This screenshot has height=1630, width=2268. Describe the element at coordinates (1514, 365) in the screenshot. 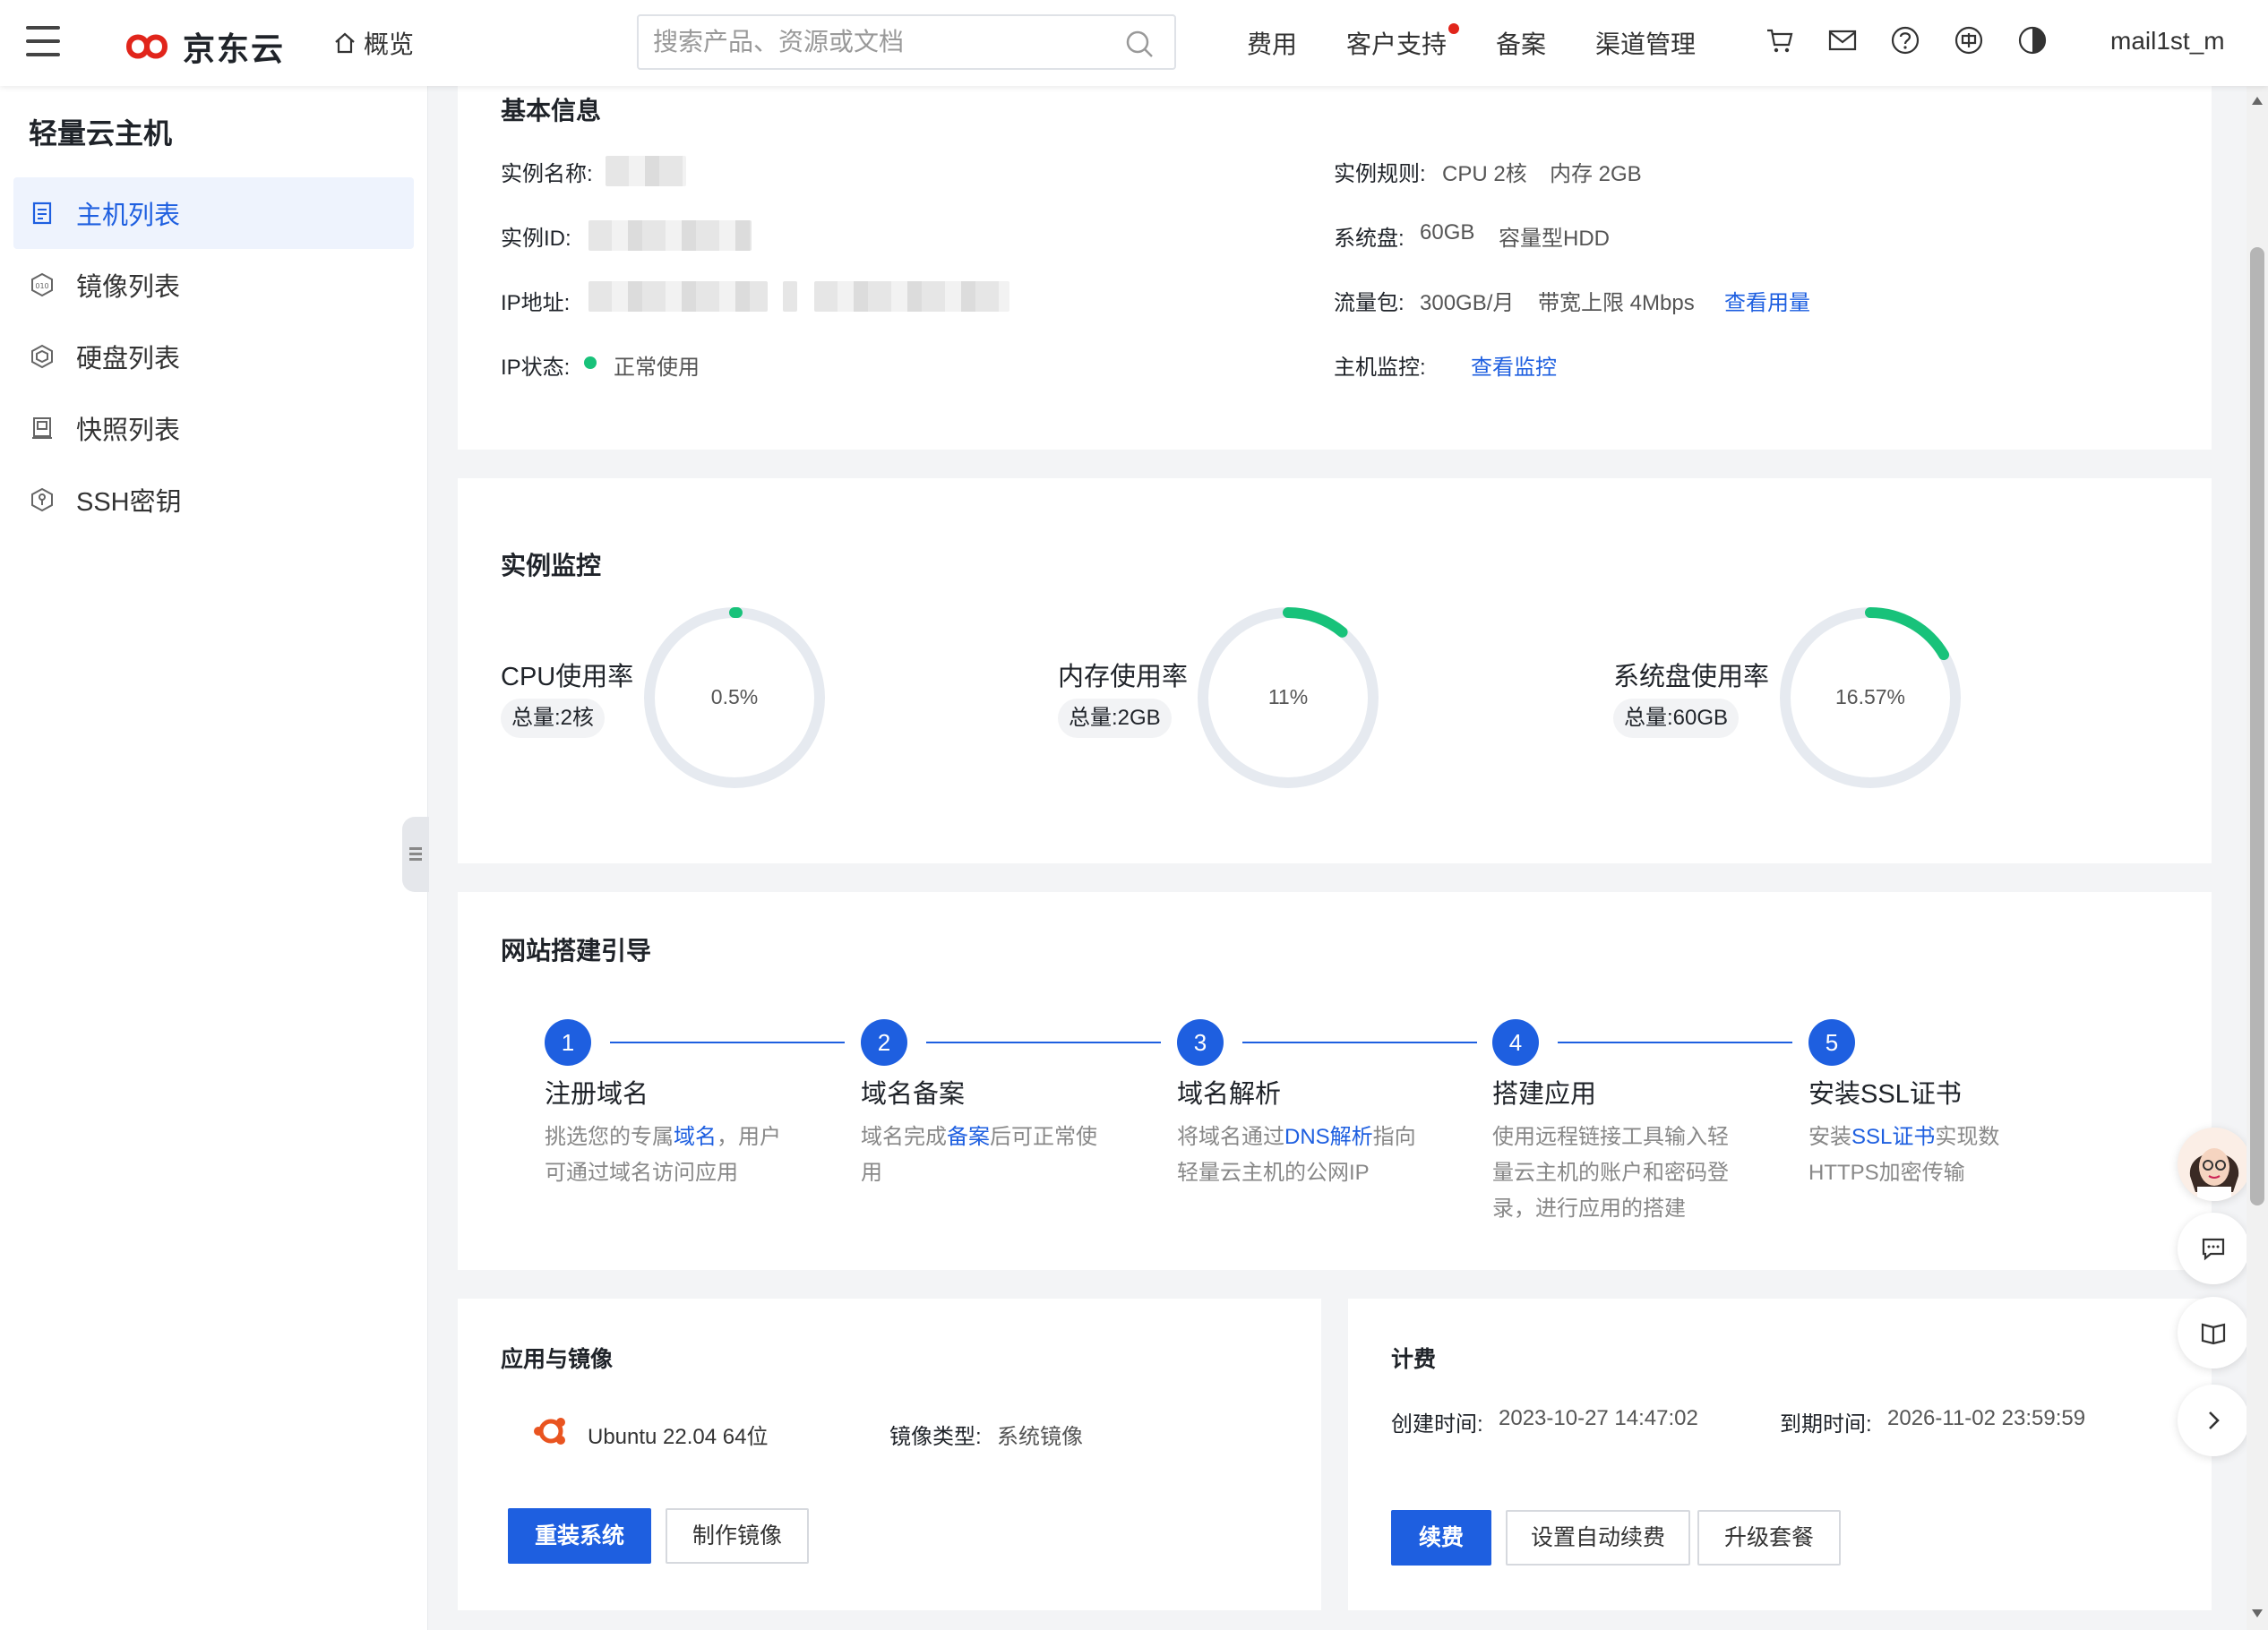

I see `view-monitor-link: 查看监控` at that location.